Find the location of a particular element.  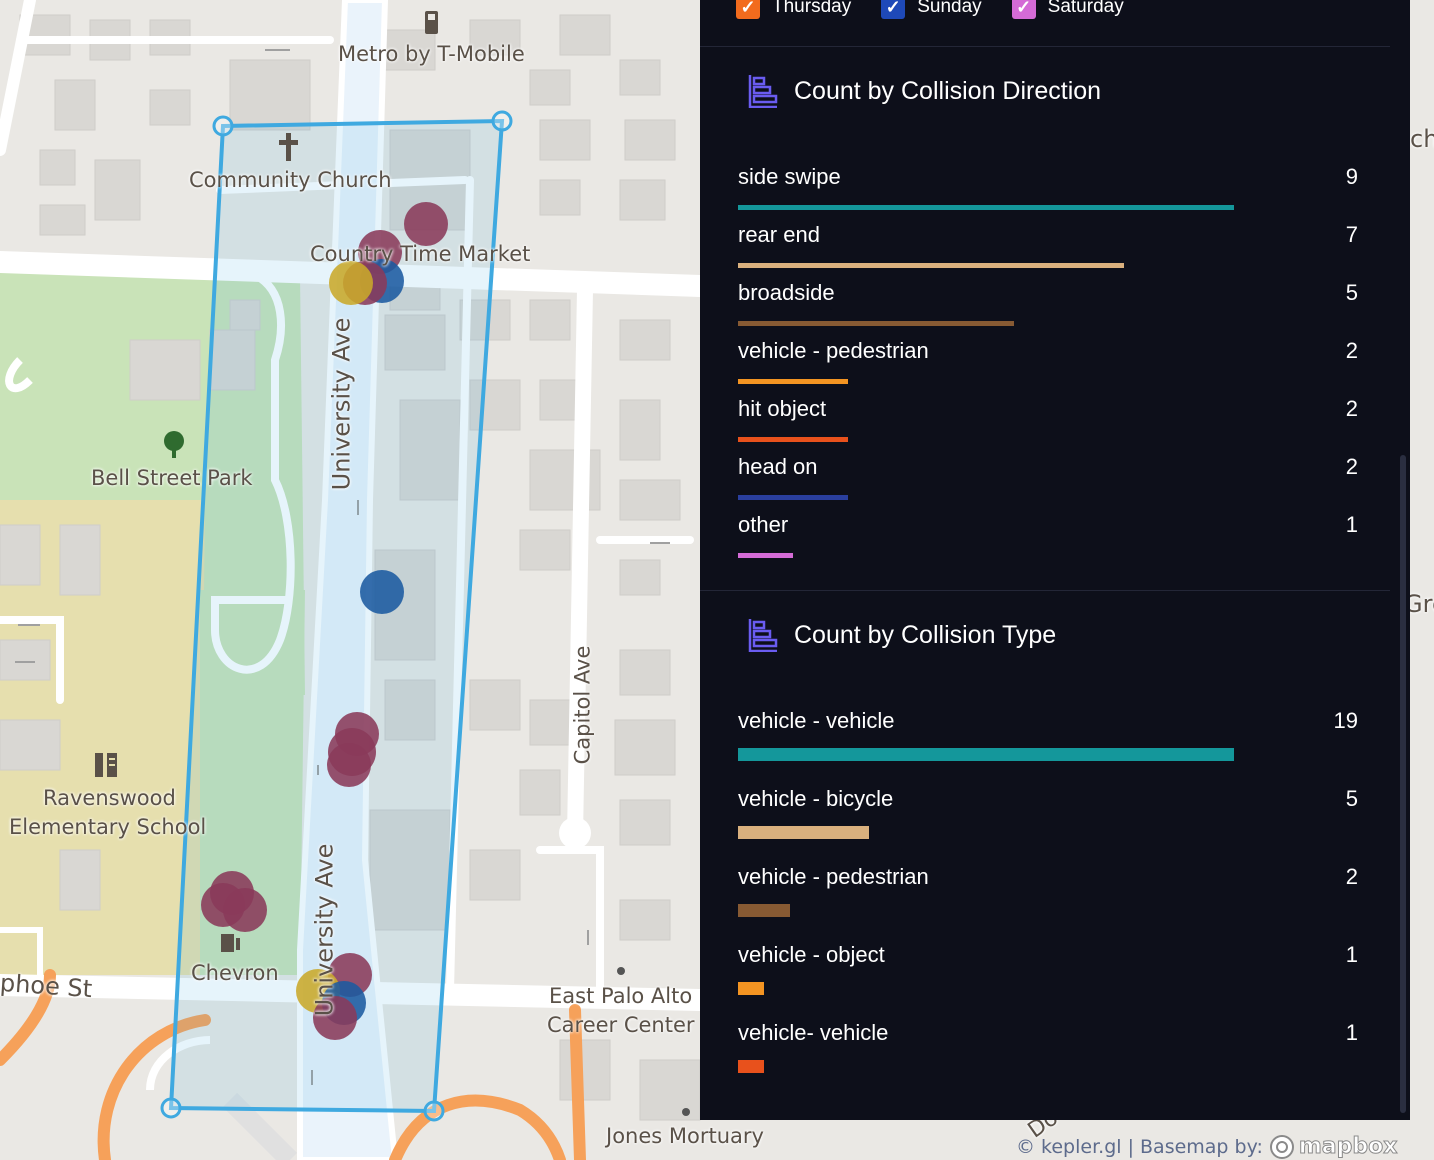

legend-label: Sunday is located at coordinates (949, 8).